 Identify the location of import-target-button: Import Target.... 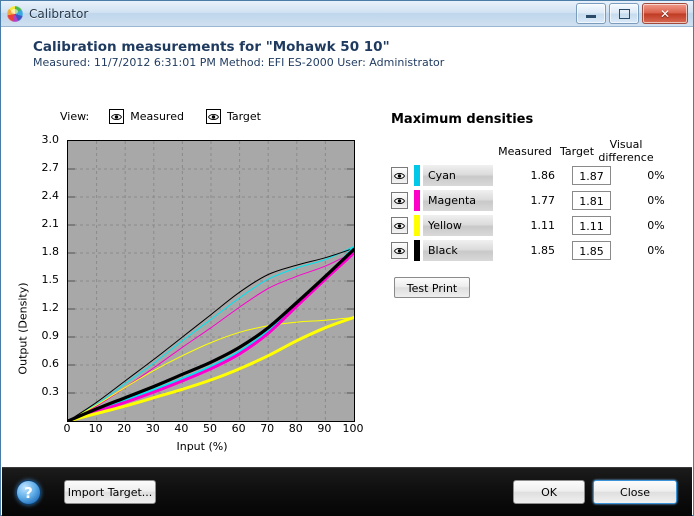
(110, 492).